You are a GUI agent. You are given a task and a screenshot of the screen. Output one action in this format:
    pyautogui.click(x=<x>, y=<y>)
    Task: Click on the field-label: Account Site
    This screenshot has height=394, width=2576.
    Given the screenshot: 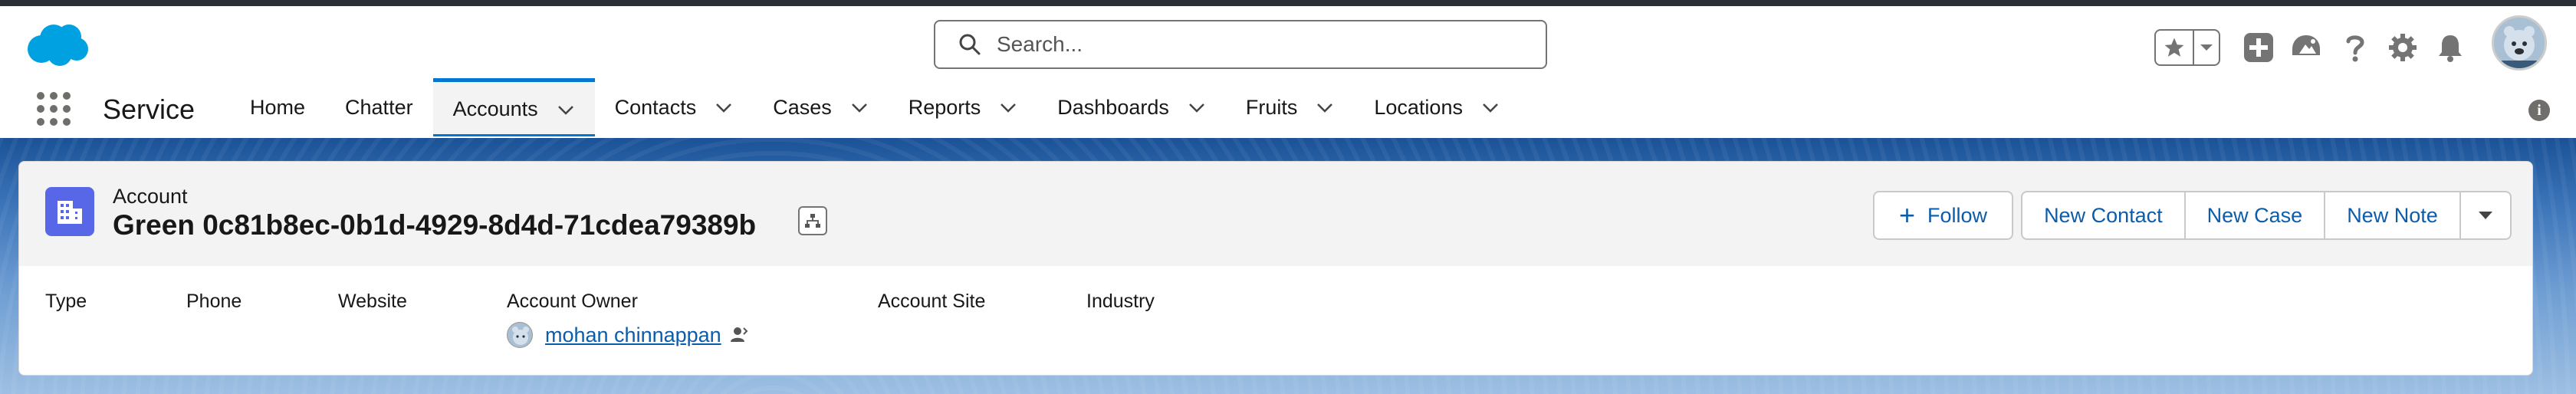 What is the action you would take?
    pyautogui.click(x=932, y=302)
    